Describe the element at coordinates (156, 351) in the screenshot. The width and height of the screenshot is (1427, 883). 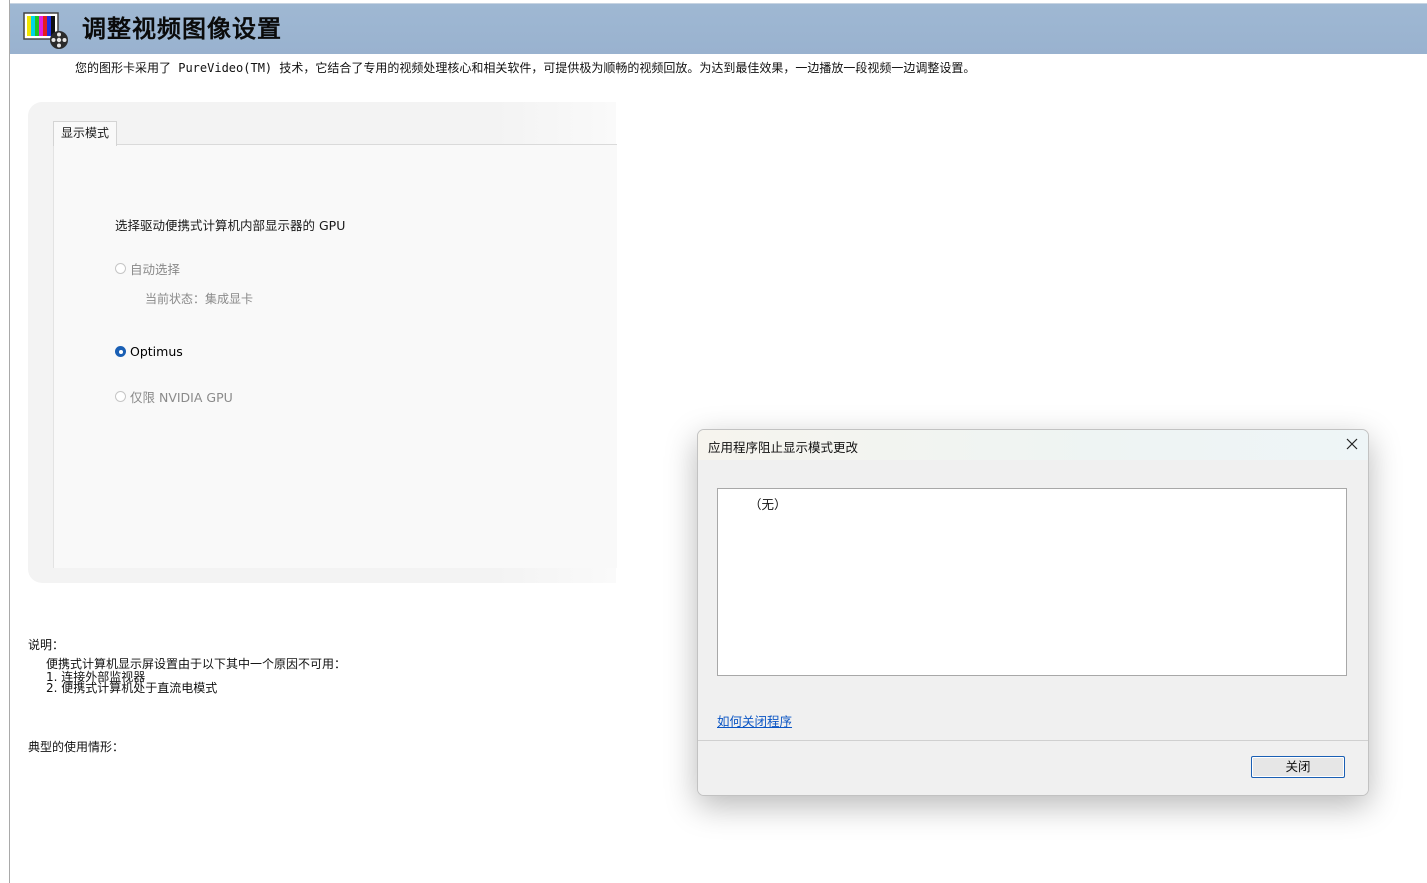
I see `radio-label: Optimus` at that location.